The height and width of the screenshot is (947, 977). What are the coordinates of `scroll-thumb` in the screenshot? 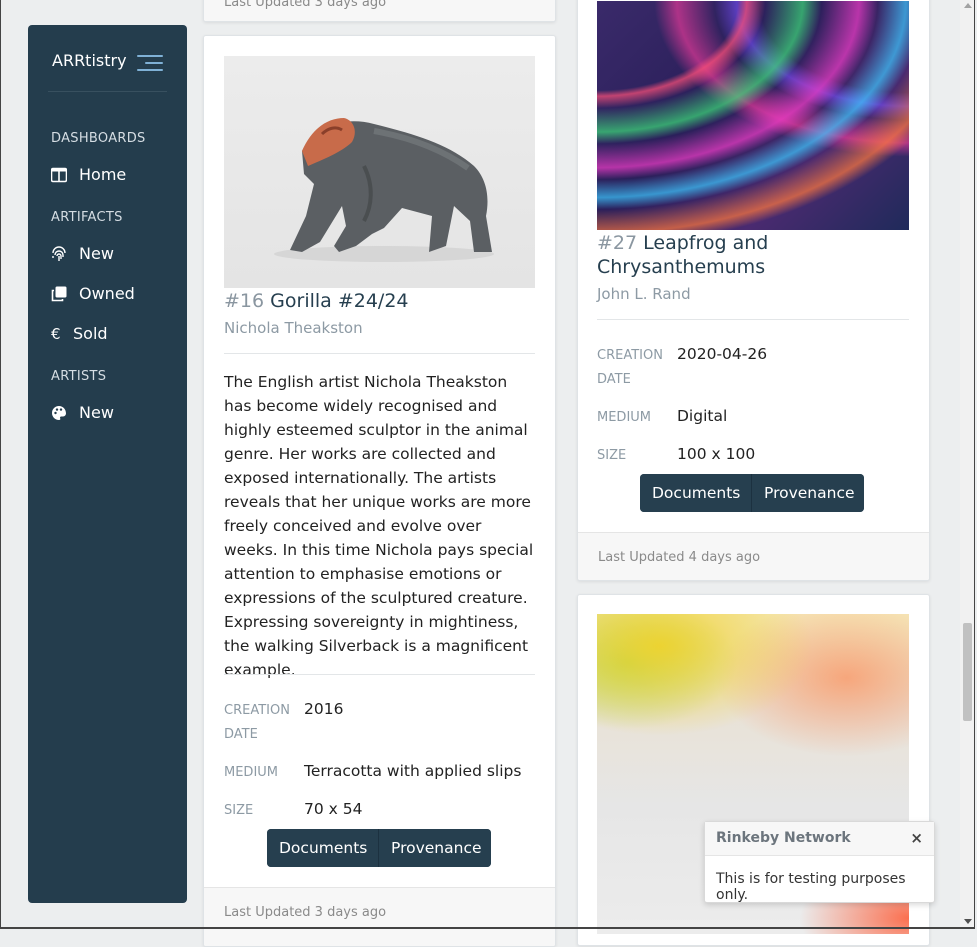 It's located at (967, 672).